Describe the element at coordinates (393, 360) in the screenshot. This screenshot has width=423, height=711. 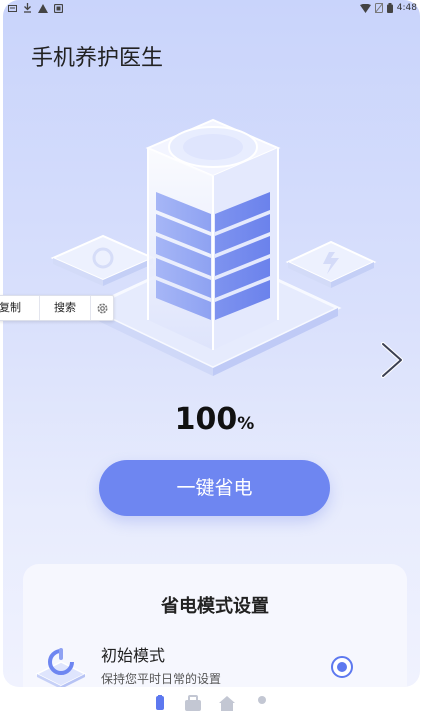
I see `chevron-right-icon` at that location.